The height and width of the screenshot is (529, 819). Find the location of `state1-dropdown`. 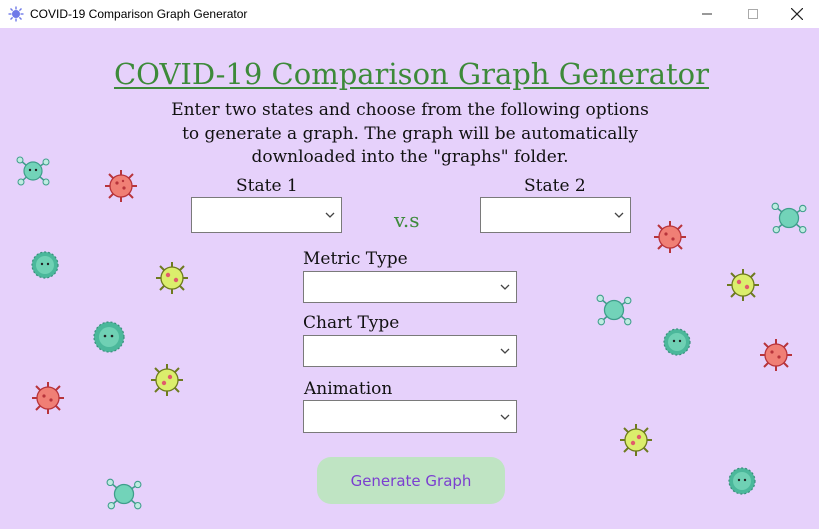

state1-dropdown is located at coordinates (266, 215).